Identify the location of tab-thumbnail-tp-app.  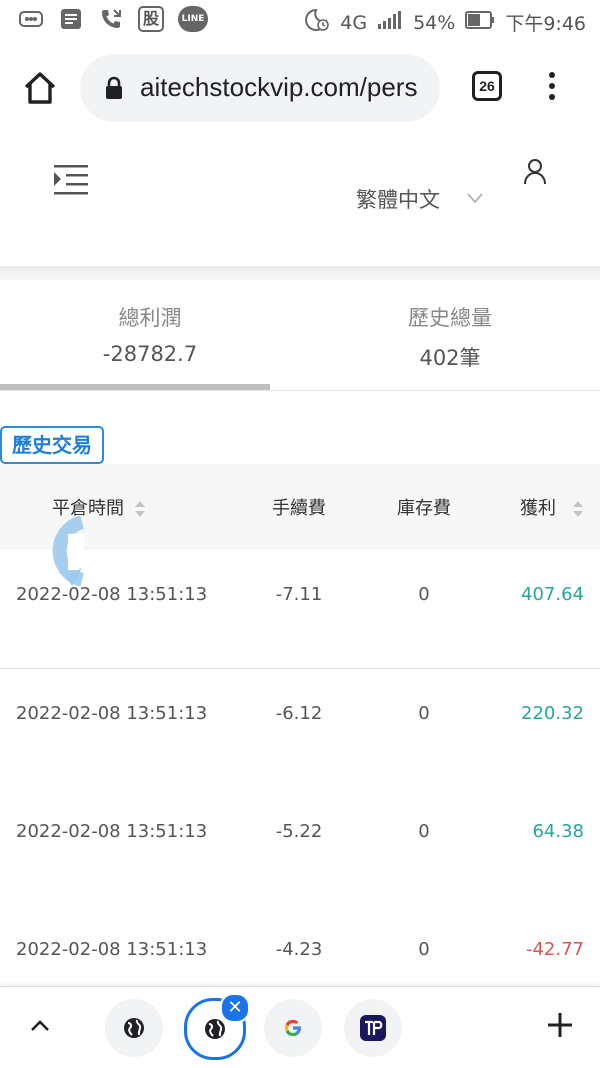
(373, 1028).